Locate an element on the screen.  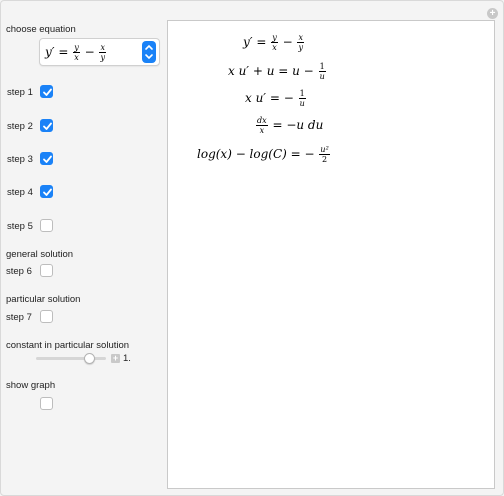
show-graph-checkbox is located at coordinates (46, 403).